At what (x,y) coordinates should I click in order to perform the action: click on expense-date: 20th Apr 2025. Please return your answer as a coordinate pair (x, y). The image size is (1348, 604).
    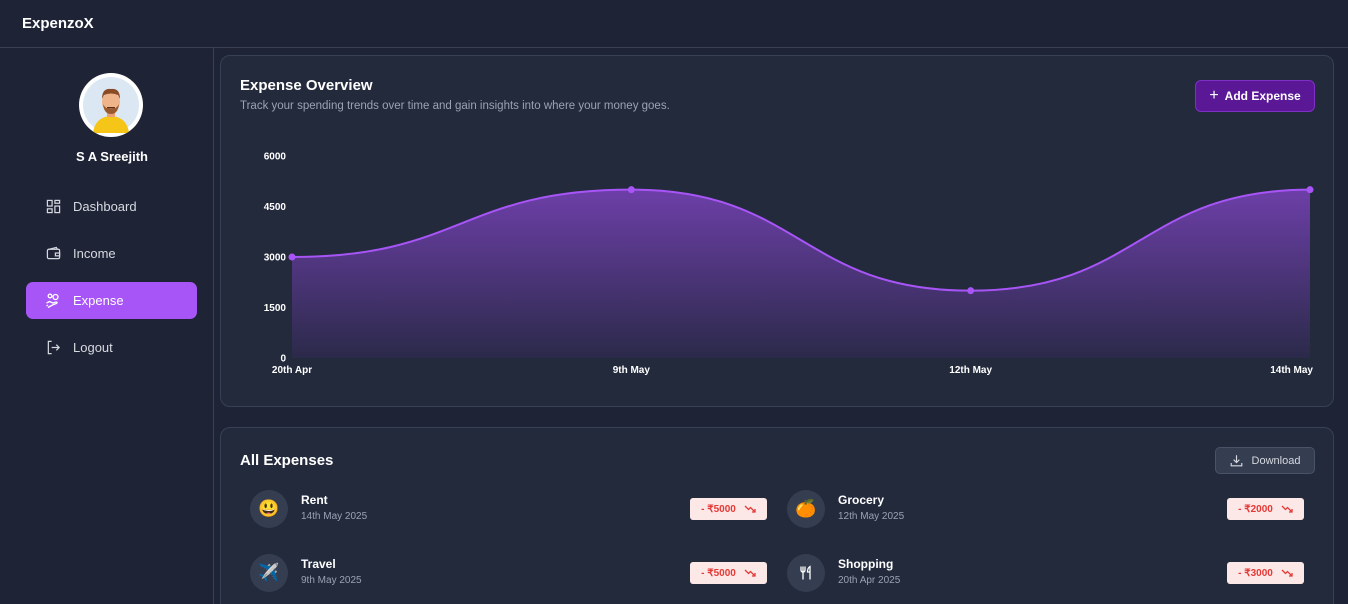
    Looking at the image, I should click on (869, 580).